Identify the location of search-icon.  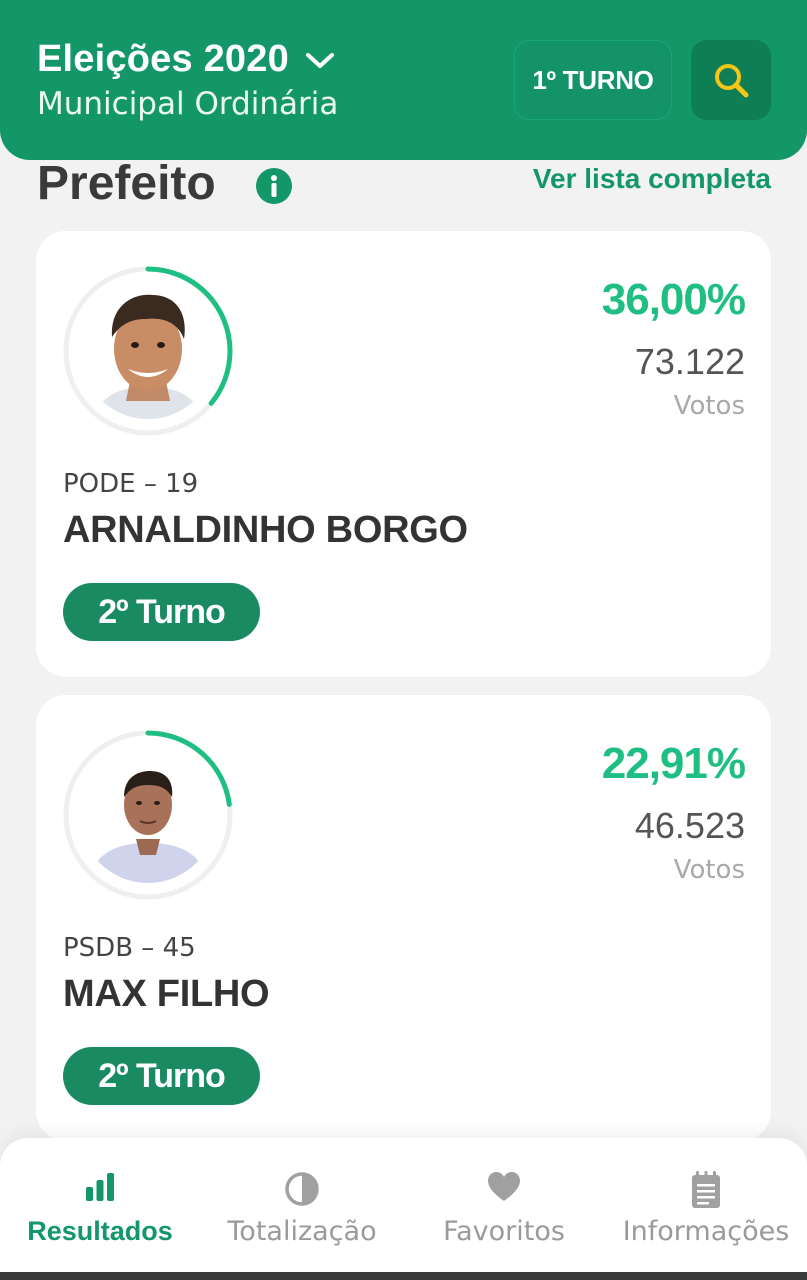
(732, 81).